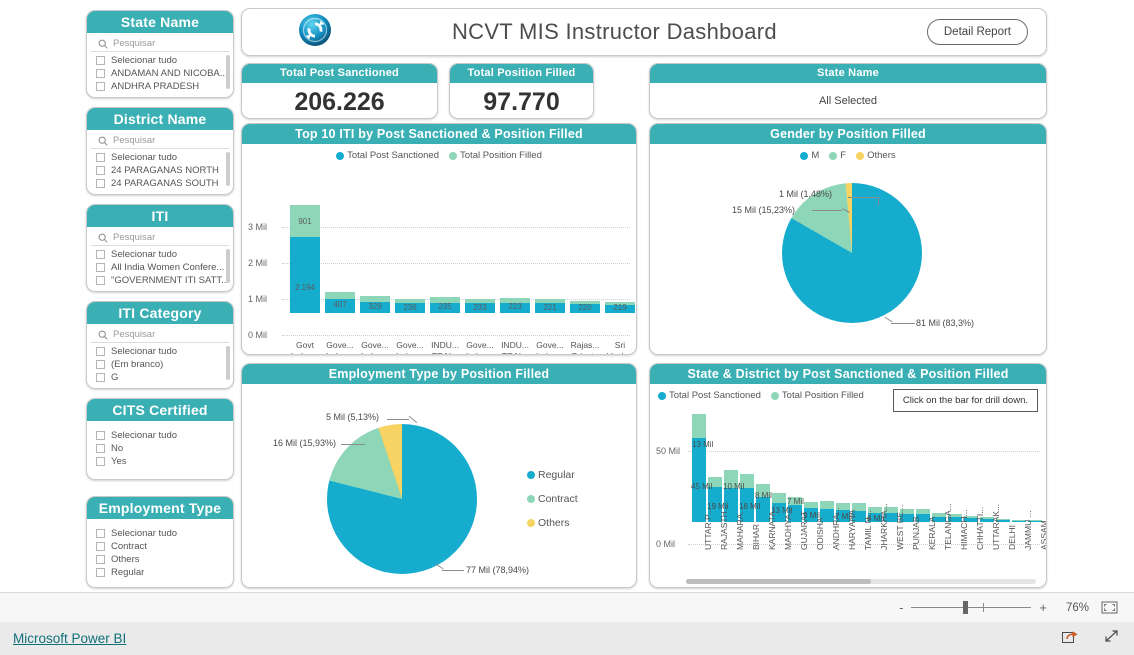  I want to click on slicer-option: 24 PARAGANAS SOUTH, so click(160, 183).